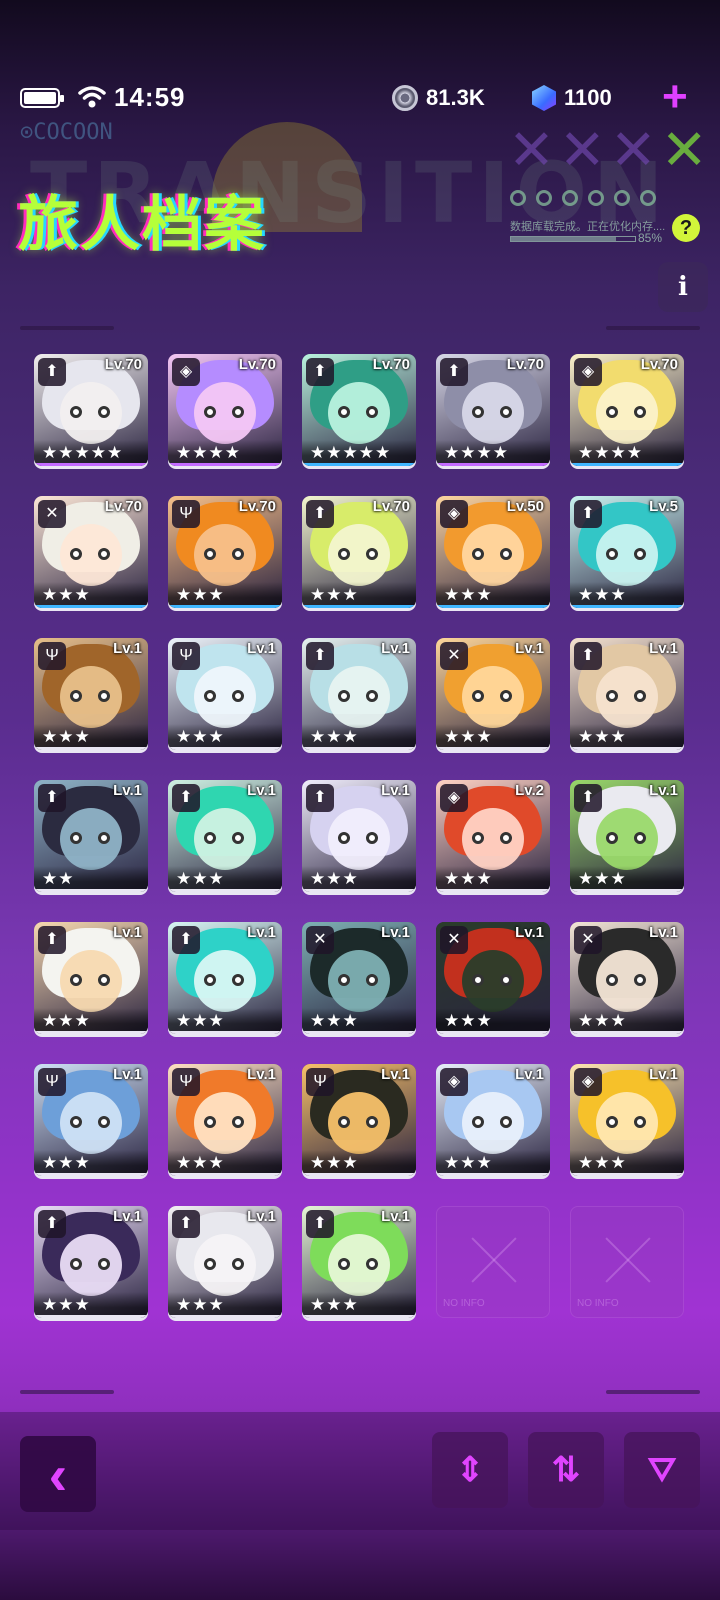 The width and height of the screenshot is (720, 1600). Describe the element at coordinates (566, 1470) in the screenshot. I see `sort-swap-button: ⇅` at that location.